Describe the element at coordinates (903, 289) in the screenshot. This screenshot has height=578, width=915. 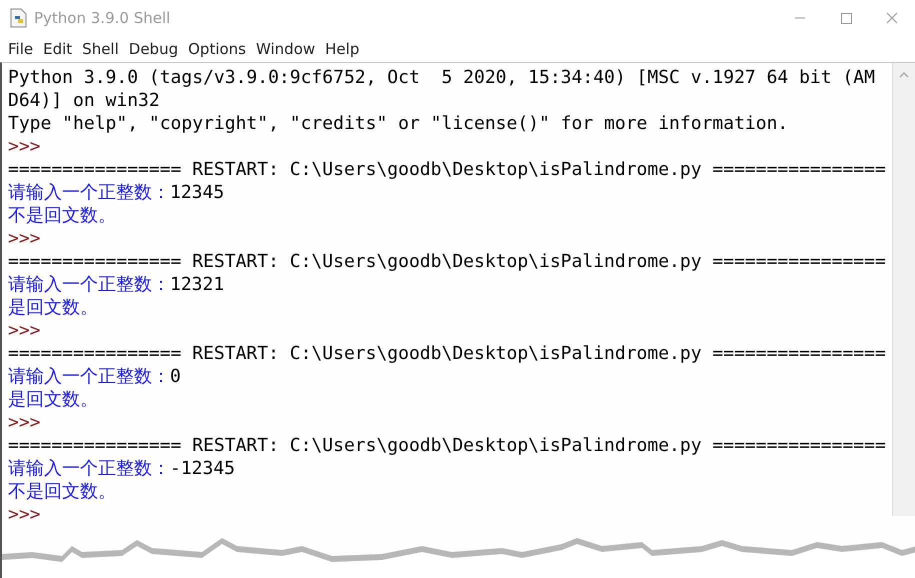
I see `scroll-bar` at that location.